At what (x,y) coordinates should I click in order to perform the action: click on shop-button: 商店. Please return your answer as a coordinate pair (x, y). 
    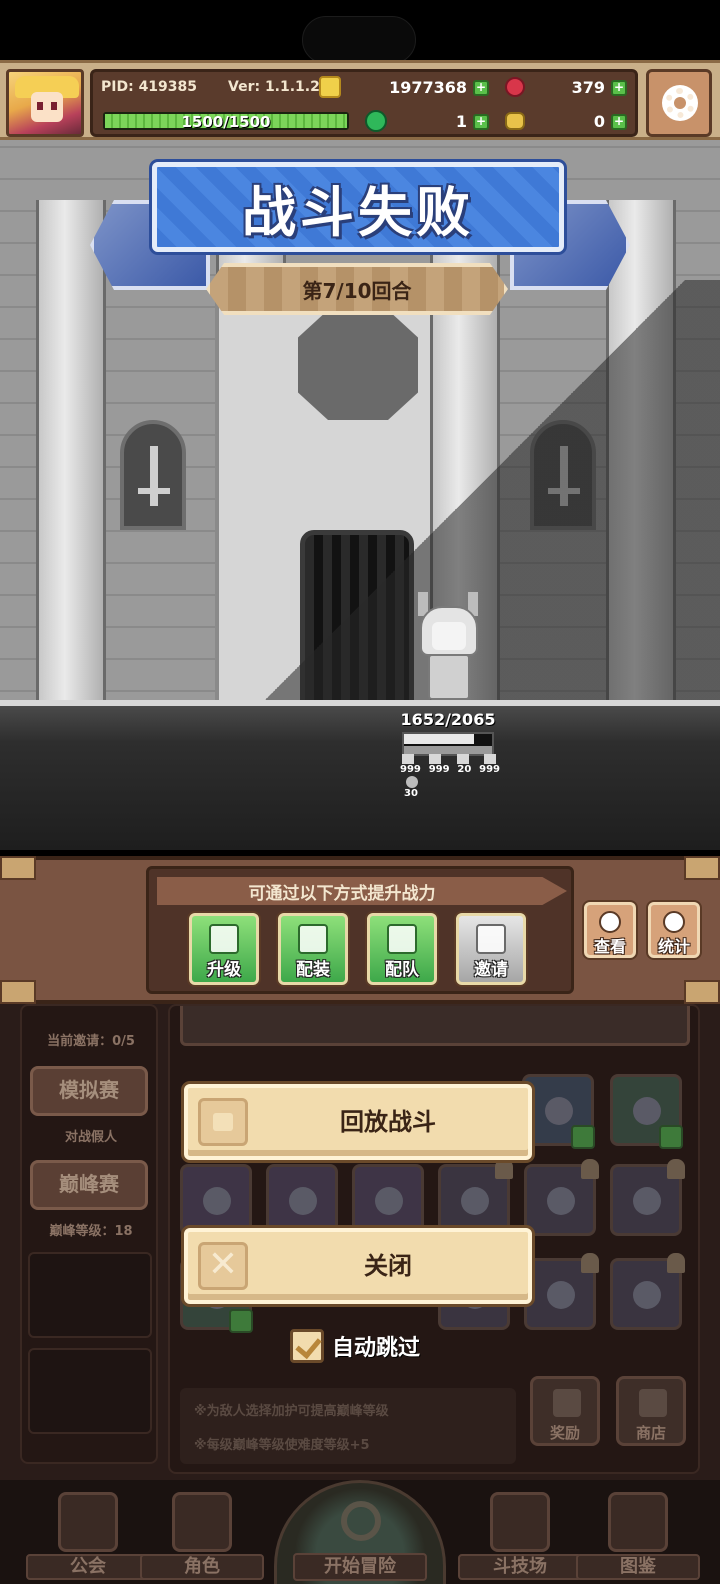
    Looking at the image, I should click on (651, 1411).